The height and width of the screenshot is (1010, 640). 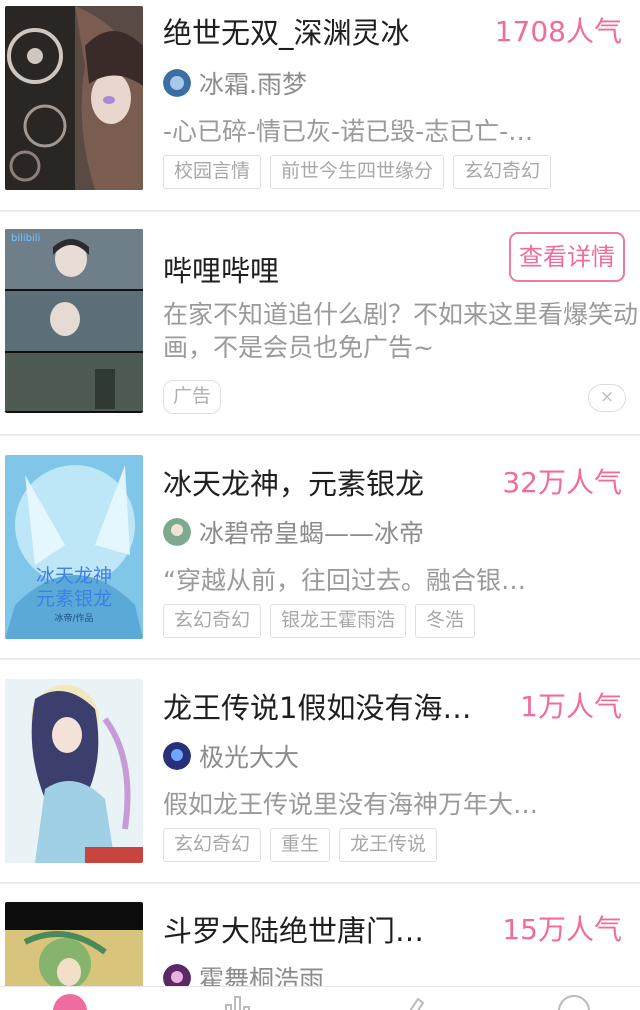 What do you see at coordinates (74, 547) in the screenshot?
I see `work-cover-image: 冰天龙神 元素银龙 冰帝/作品` at bounding box center [74, 547].